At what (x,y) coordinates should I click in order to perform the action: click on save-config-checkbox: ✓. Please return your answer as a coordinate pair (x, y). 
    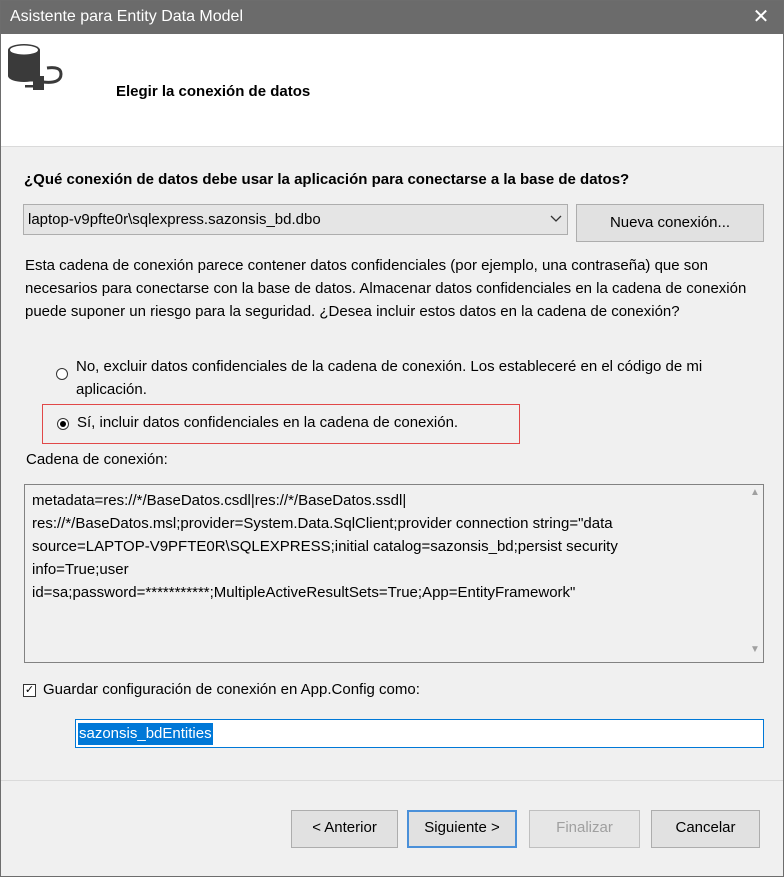
    Looking at the image, I should click on (29, 690).